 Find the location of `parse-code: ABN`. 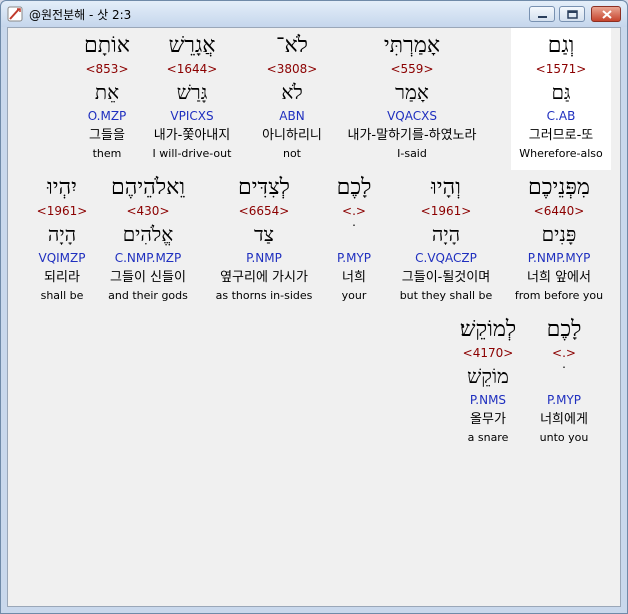

parse-code: ABN is located at coordinates (292, 116).